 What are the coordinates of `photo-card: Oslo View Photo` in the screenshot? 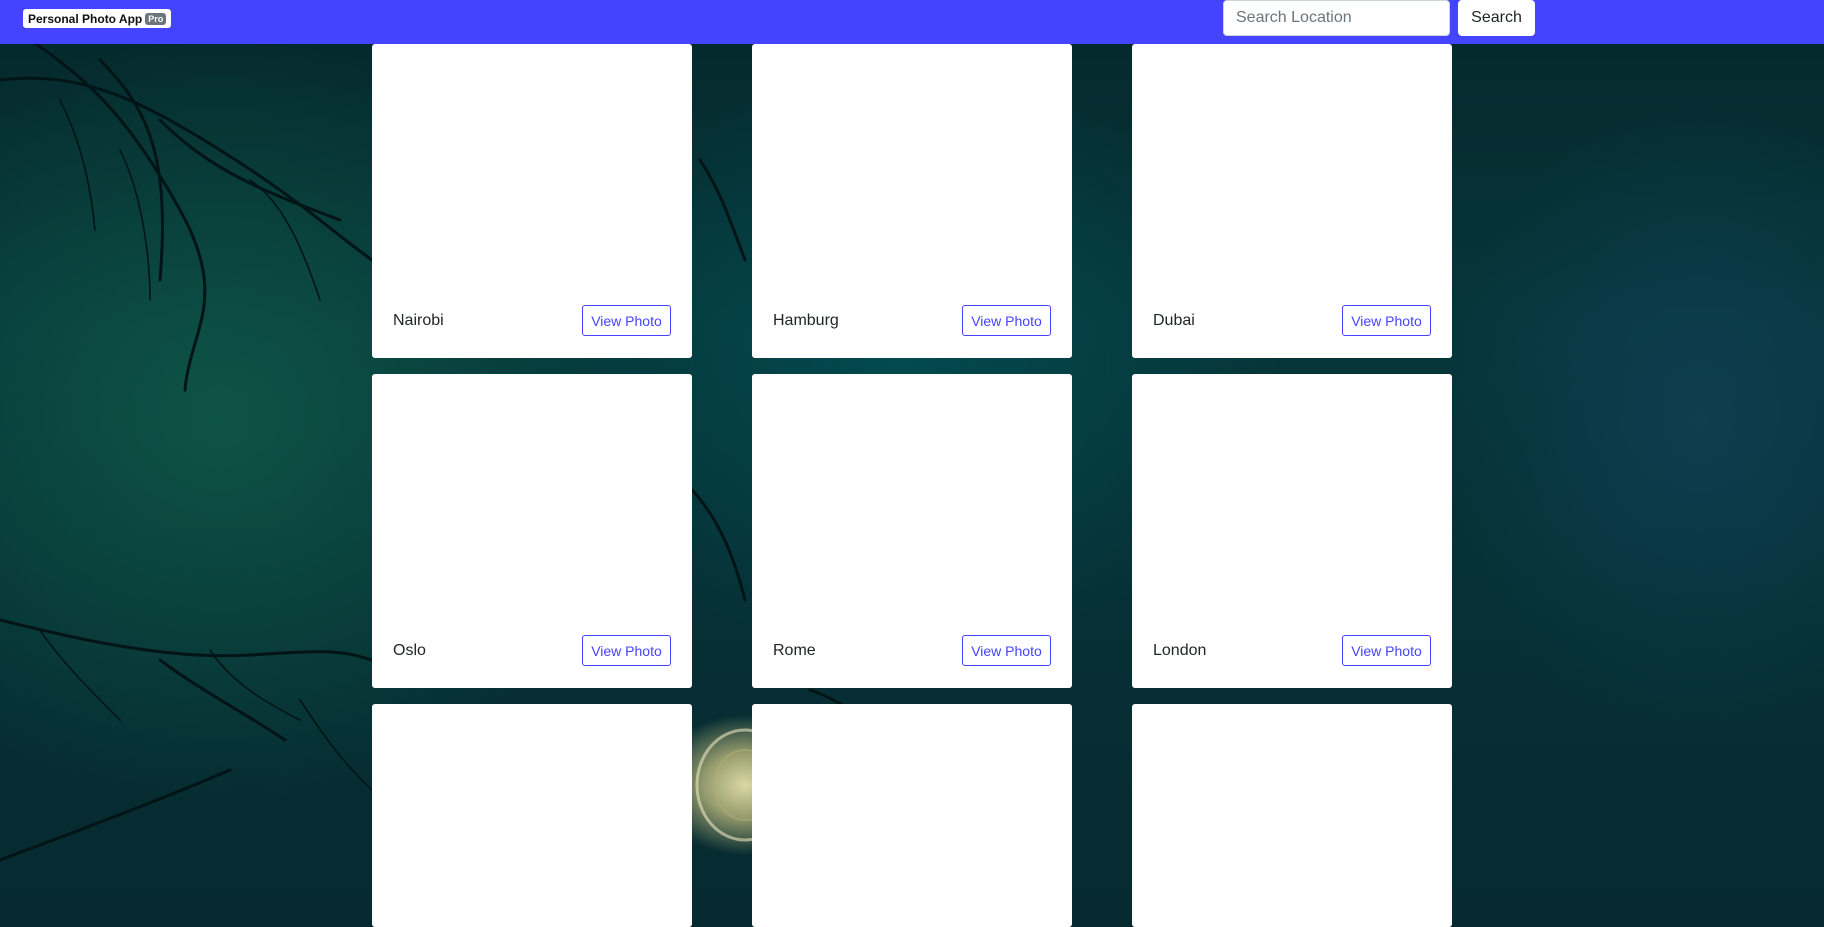 It's located at (532, 531).